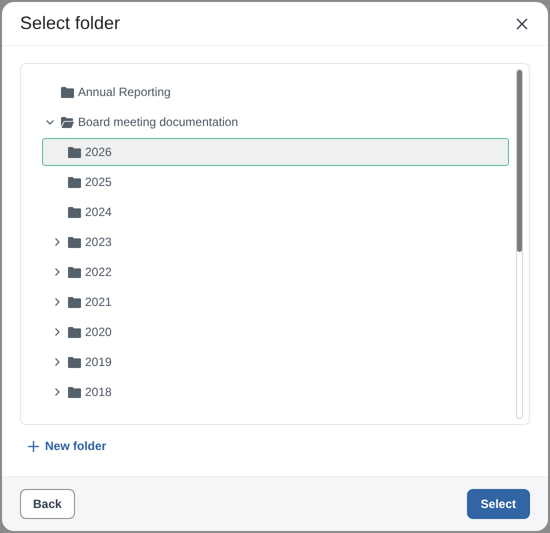  What do you see at coordinates (275, 272) in the screenshot?
I see `tree-item: 2022` at bounding box center [275, 272].